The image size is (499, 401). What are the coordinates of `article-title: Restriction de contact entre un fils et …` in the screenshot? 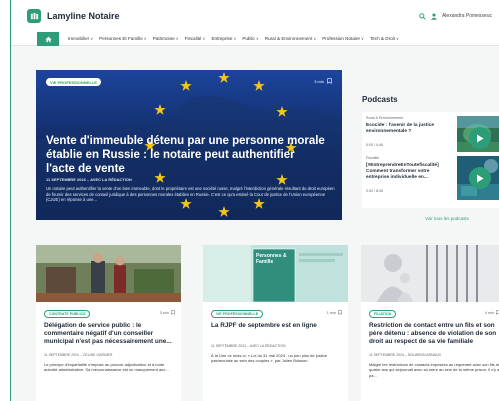 It's located at (434, 334).